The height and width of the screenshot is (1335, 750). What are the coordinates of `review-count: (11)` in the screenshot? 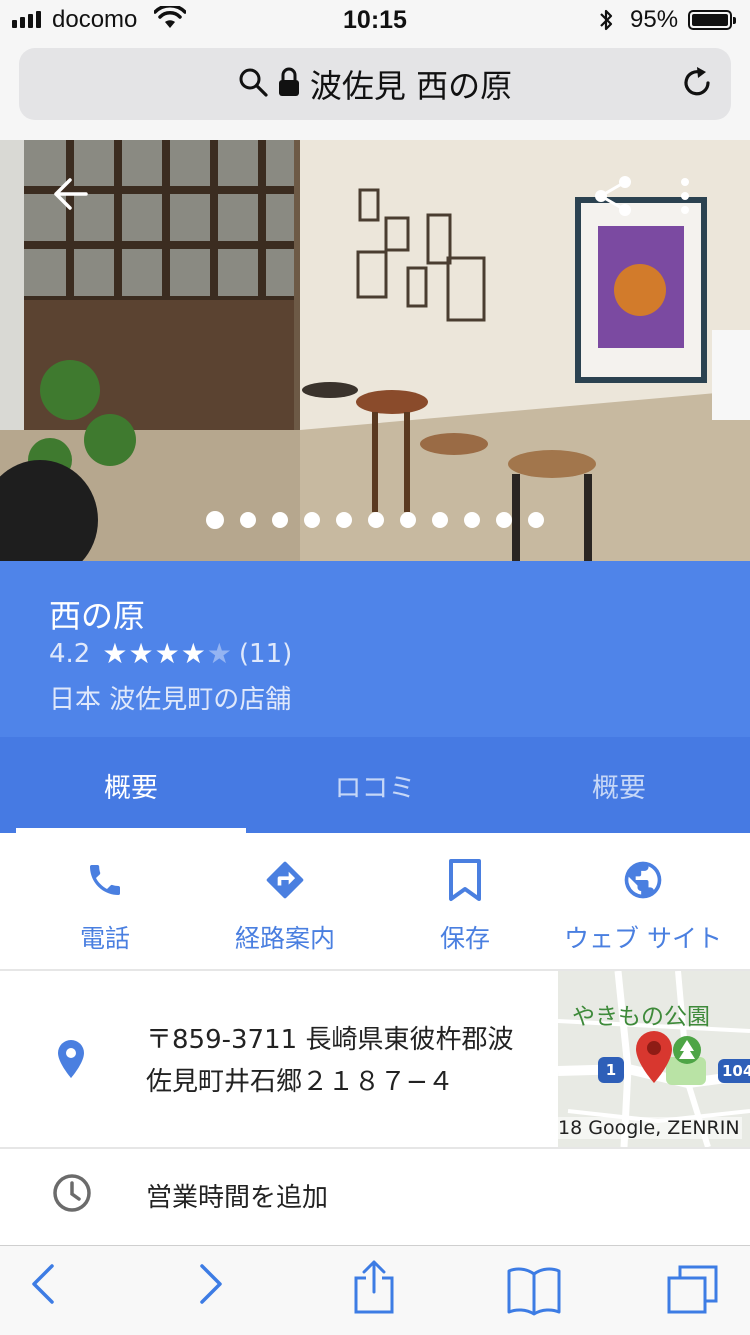 It's located at (265, 653).